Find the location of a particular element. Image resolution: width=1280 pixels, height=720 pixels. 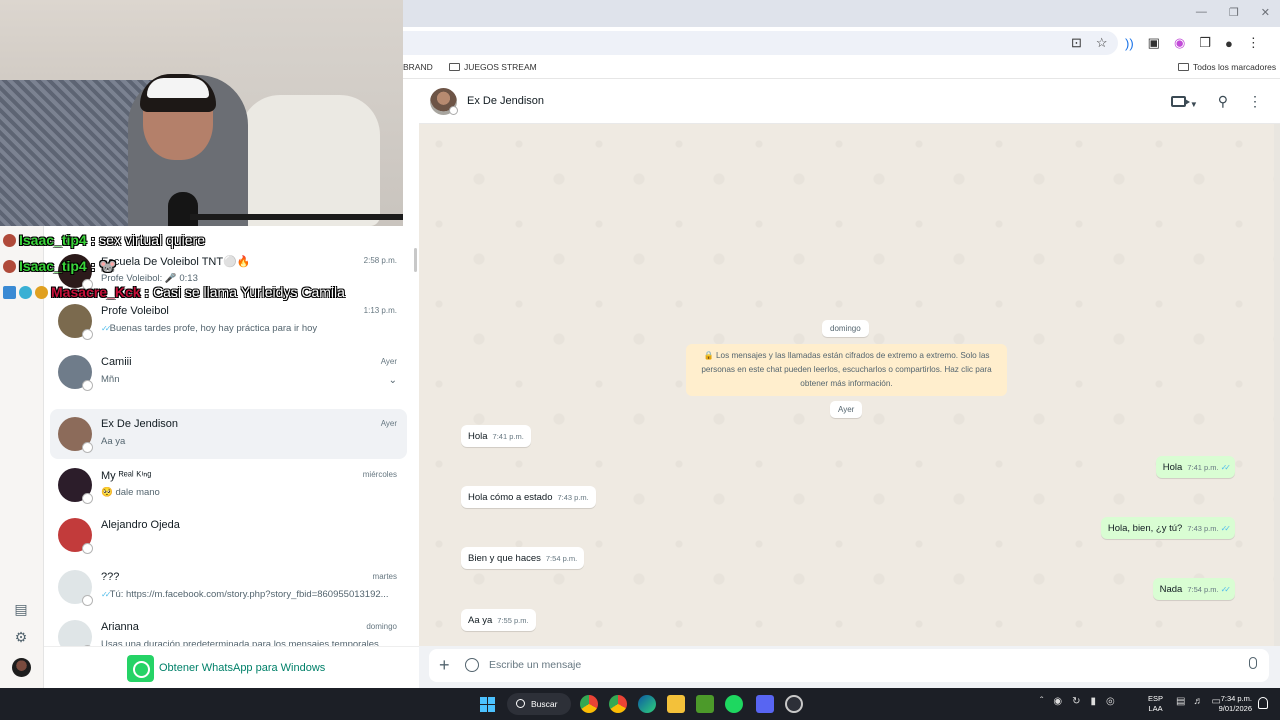

sticker-icon is located at coordinates (472, 665).